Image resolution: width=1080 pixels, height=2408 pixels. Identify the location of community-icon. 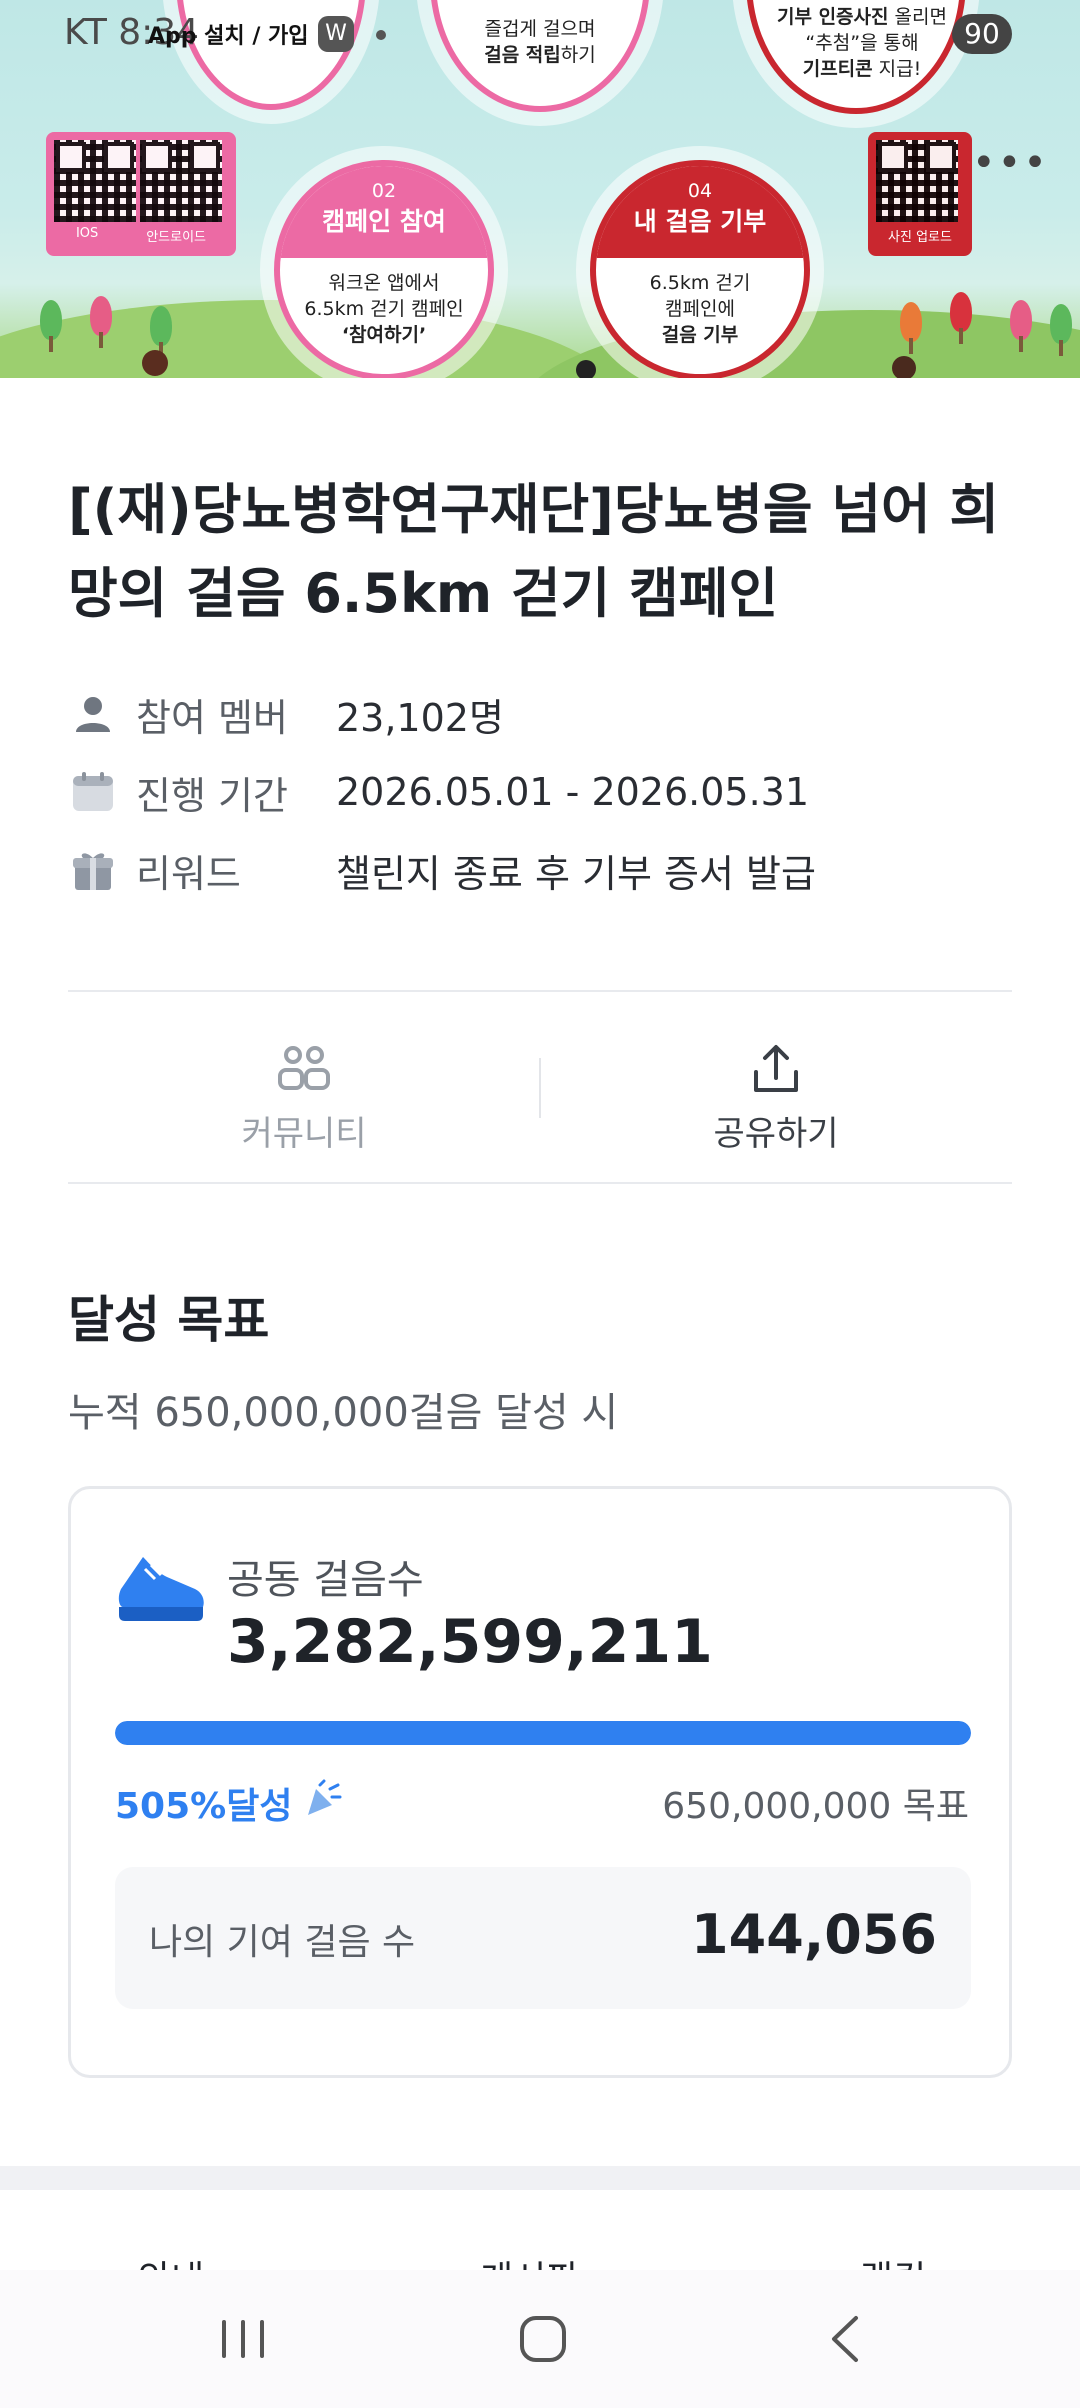
(304, 1070).